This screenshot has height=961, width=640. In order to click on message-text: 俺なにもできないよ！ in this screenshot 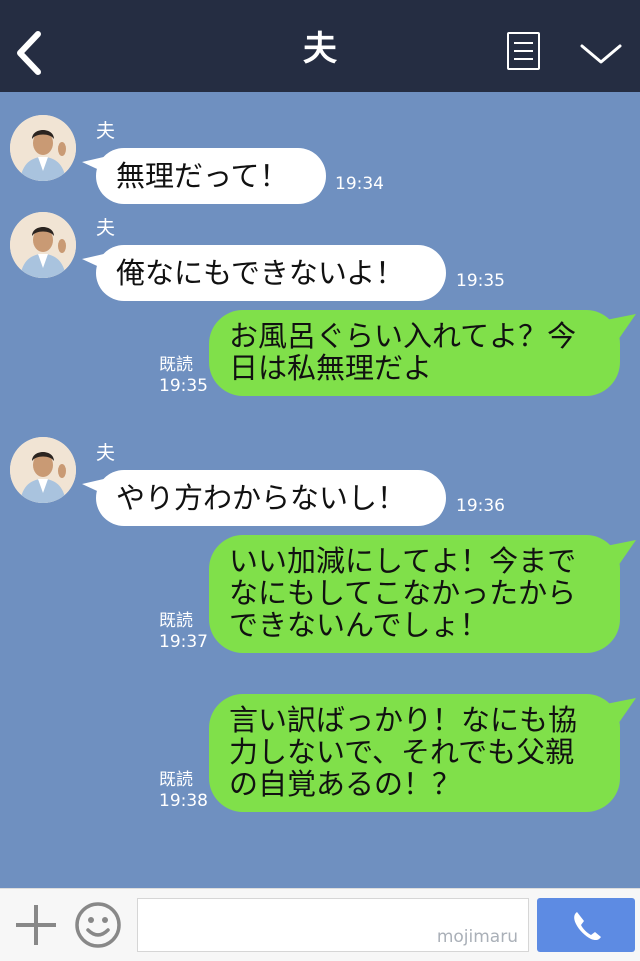, I will do `click(260, 273)`.